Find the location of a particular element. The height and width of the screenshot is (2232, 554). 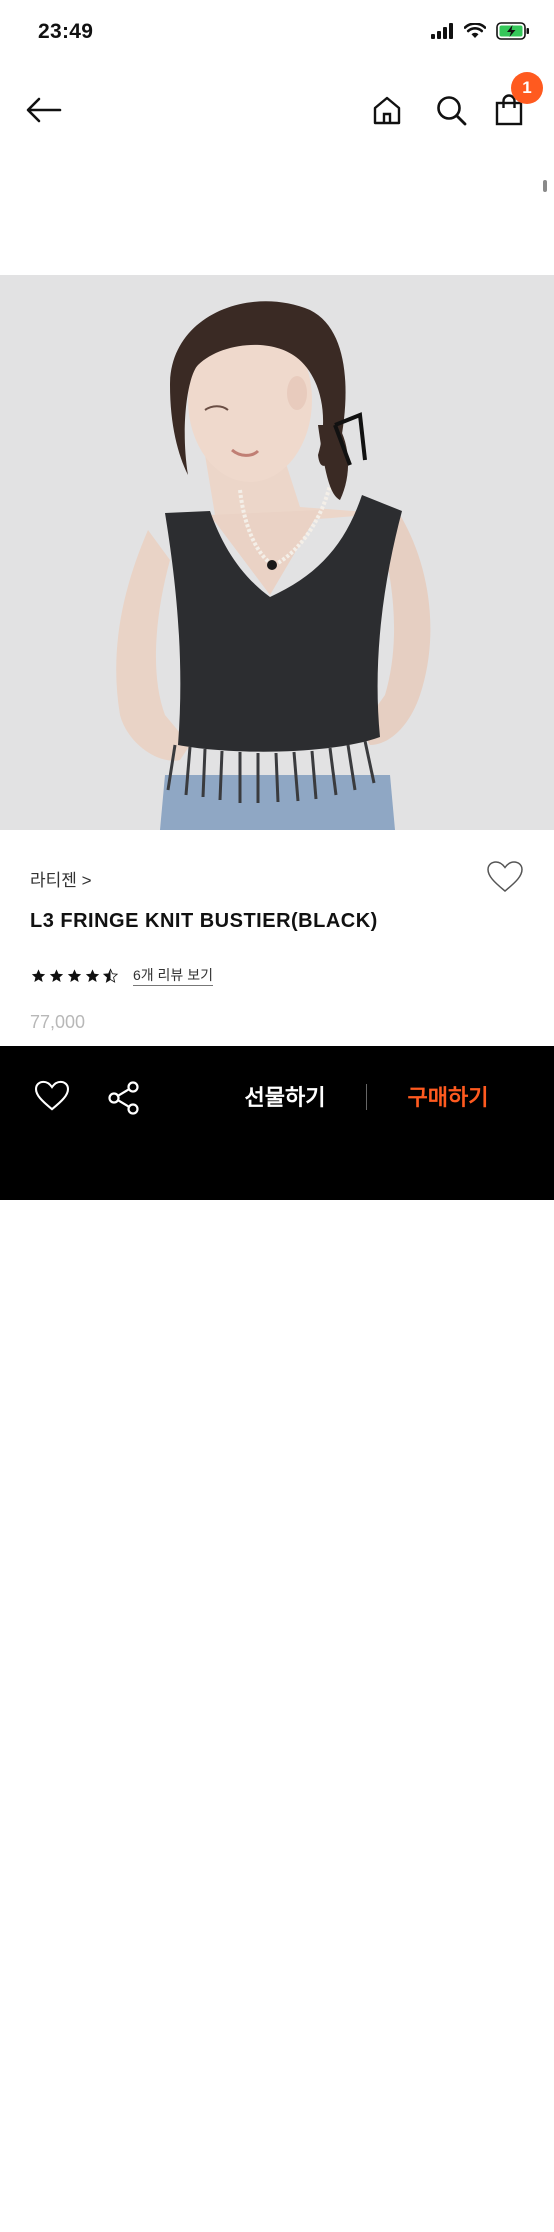

status-icons is located at coordinates (480, 31).